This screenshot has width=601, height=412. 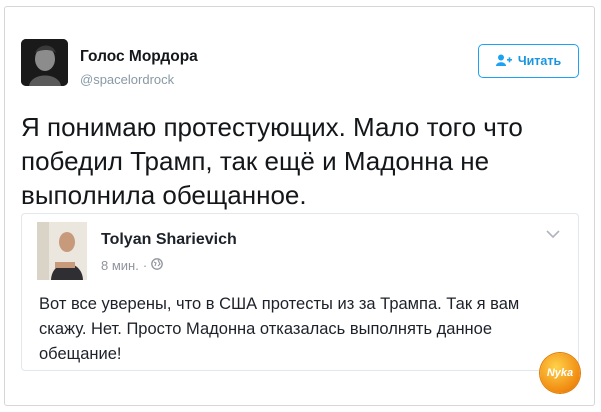 I want to click on quoted-author-image, so click(x=62, y=251).